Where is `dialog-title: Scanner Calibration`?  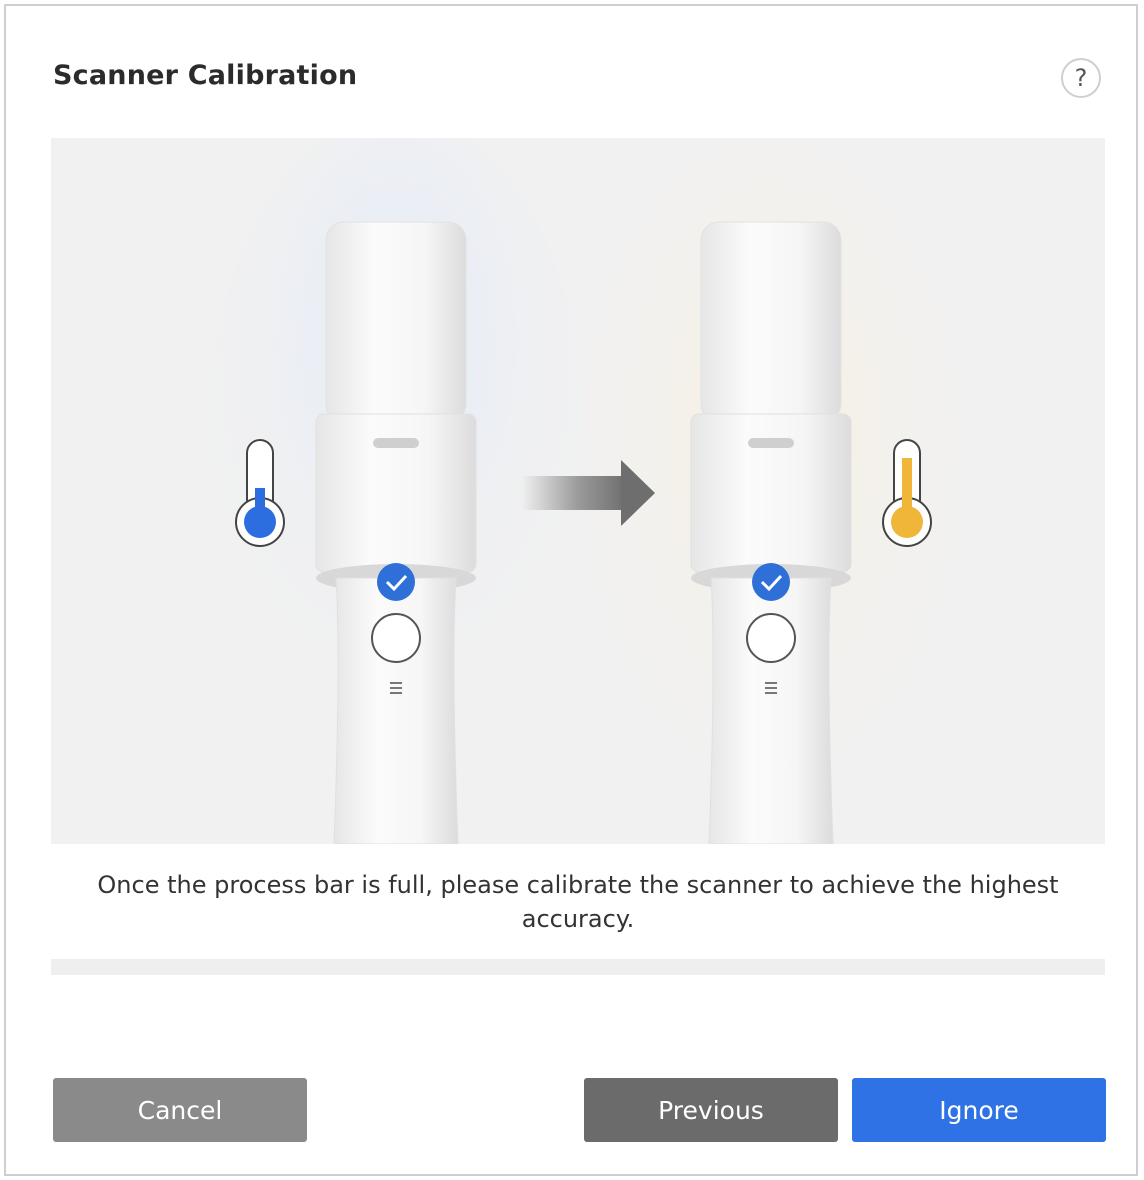
dialog-title: Scanner Calibration is located at coordinates (205, 75).